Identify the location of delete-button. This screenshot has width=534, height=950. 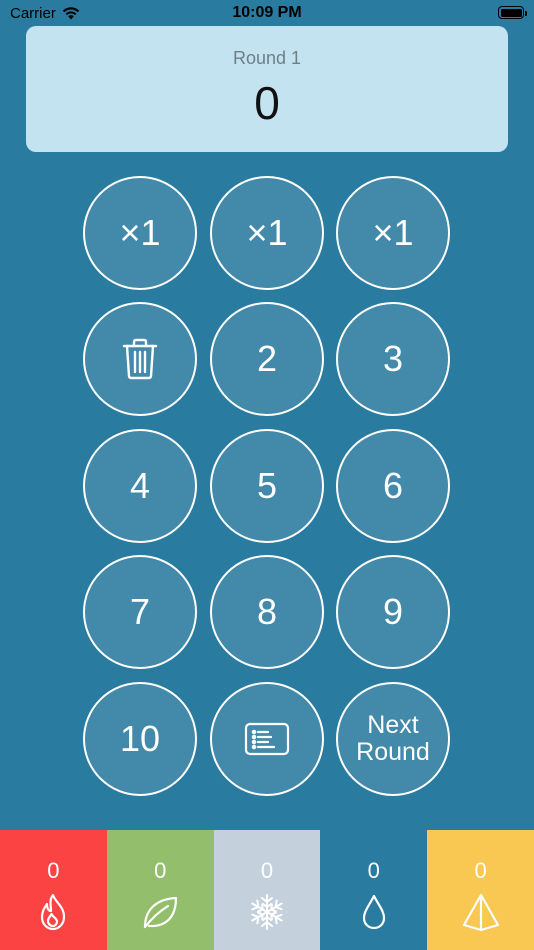
(140, 359).